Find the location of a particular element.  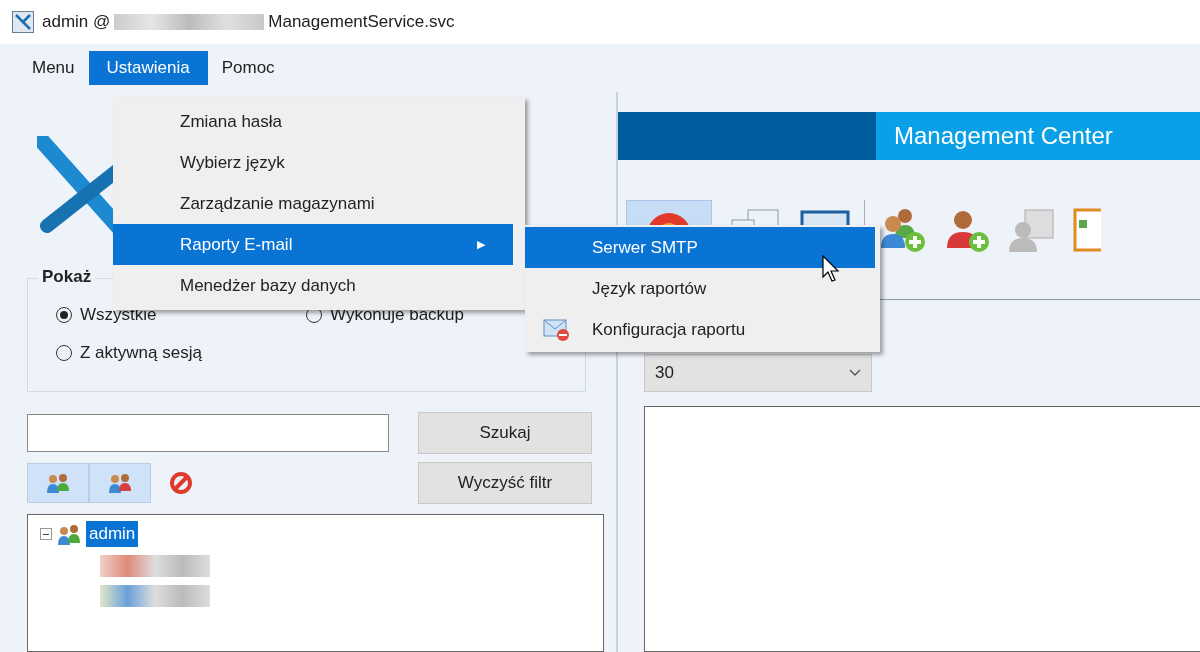

mouse-cursor-icon is located at coordinates (831, 269).